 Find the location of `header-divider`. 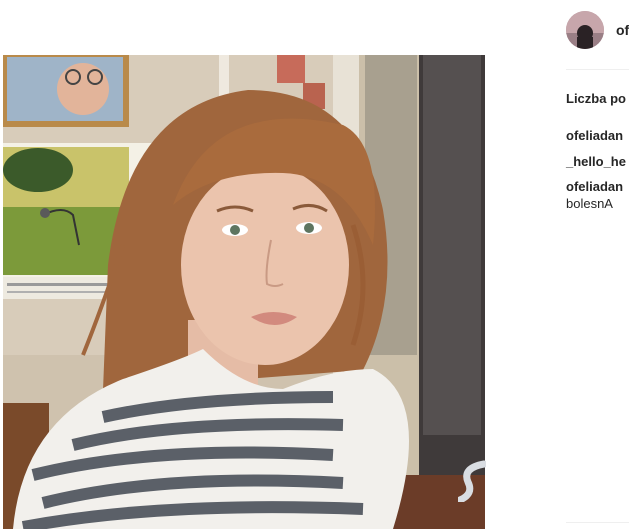

header-divider is located at coordinates (597, 69).